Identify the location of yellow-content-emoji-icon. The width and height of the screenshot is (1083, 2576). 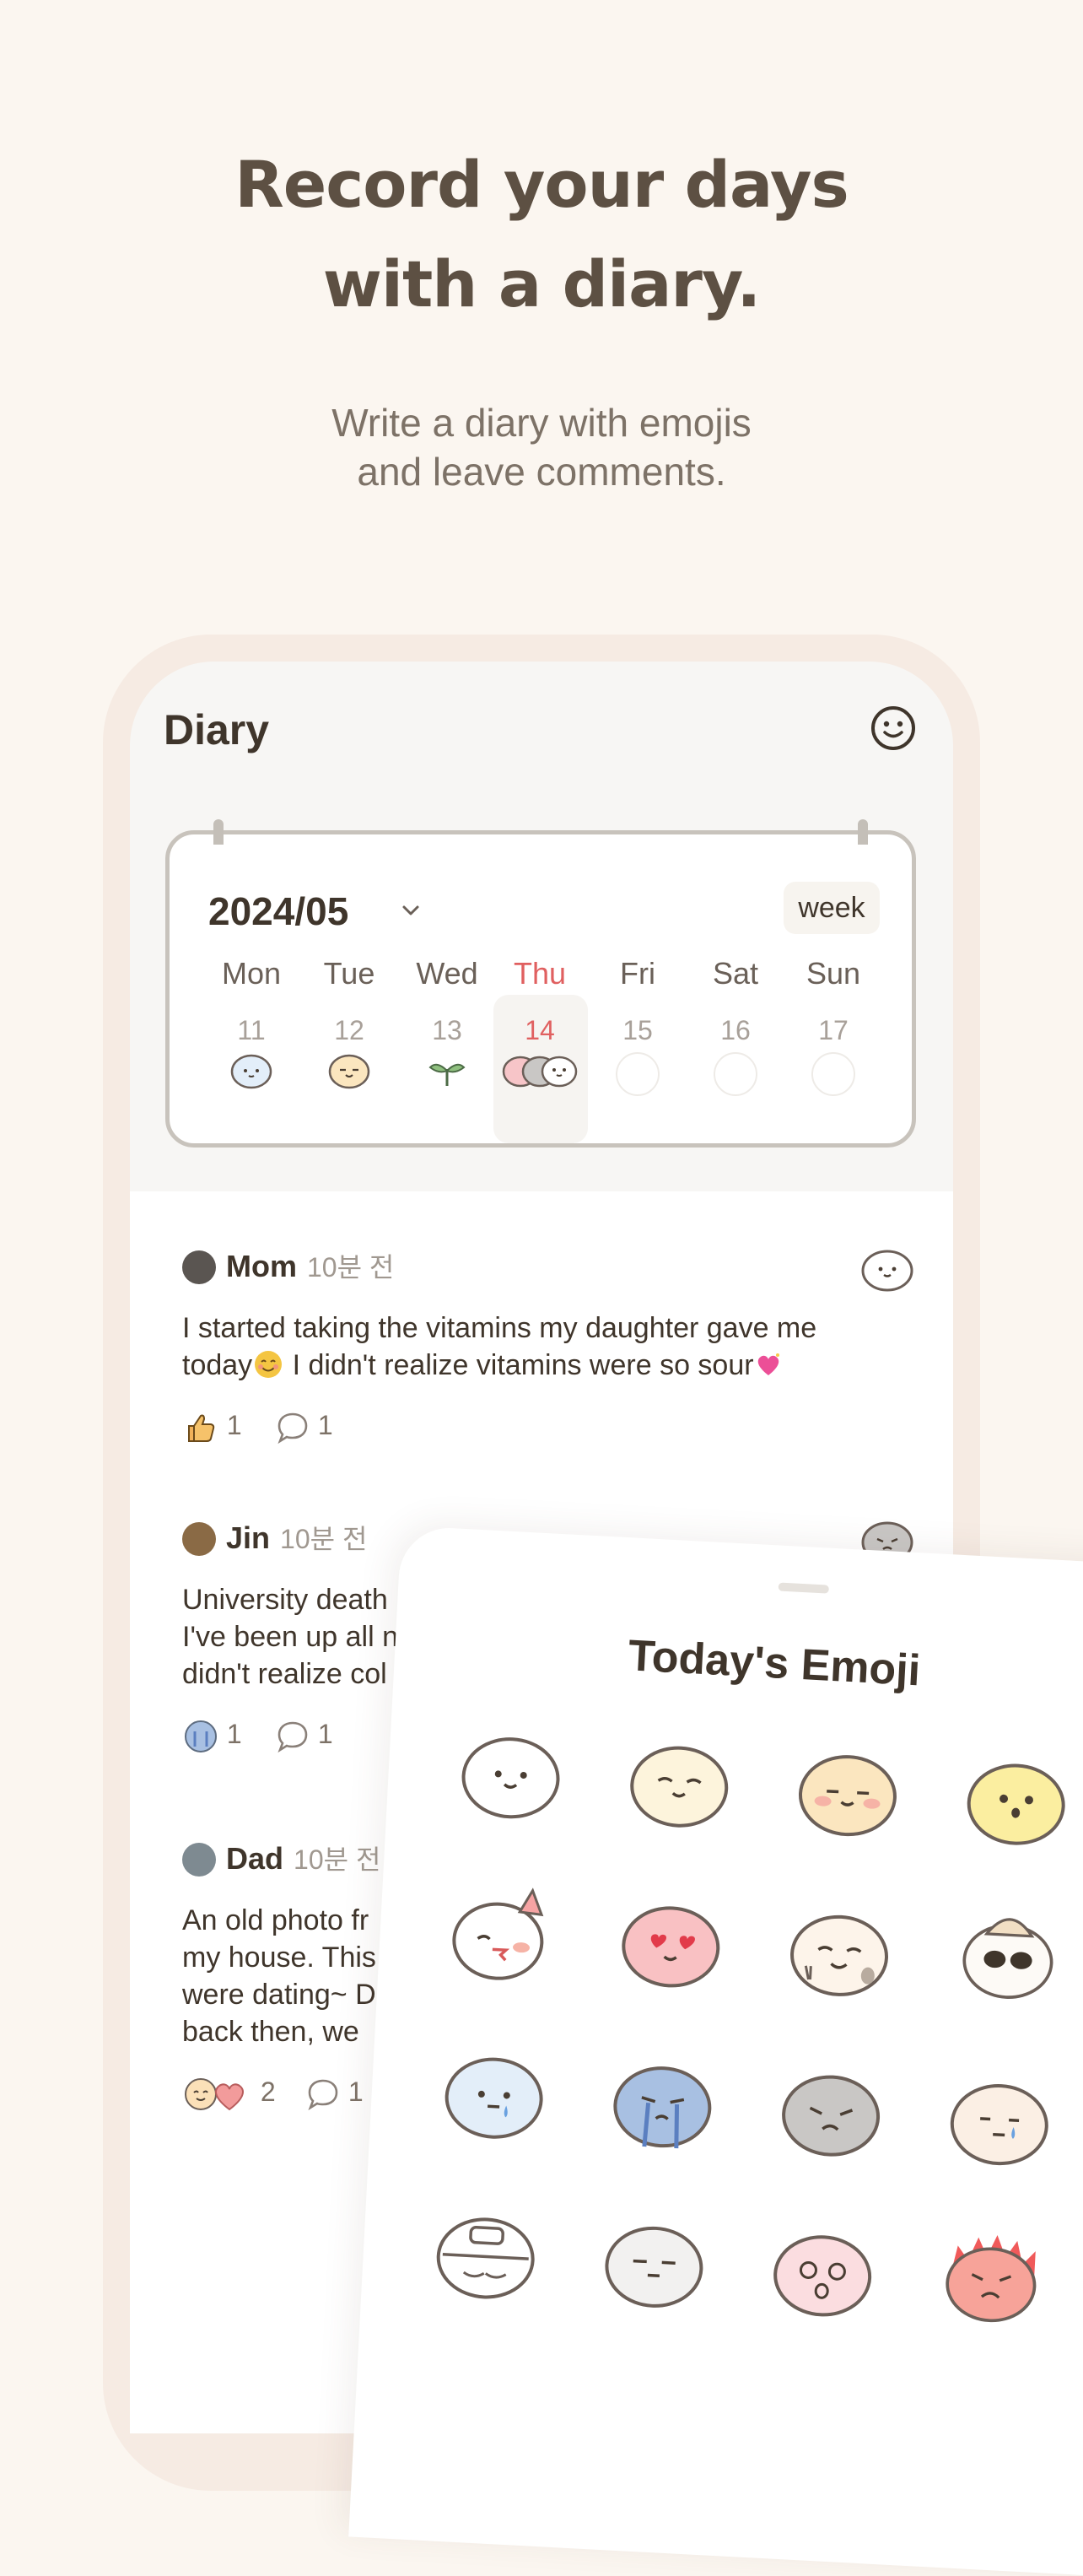
(349, 1071).